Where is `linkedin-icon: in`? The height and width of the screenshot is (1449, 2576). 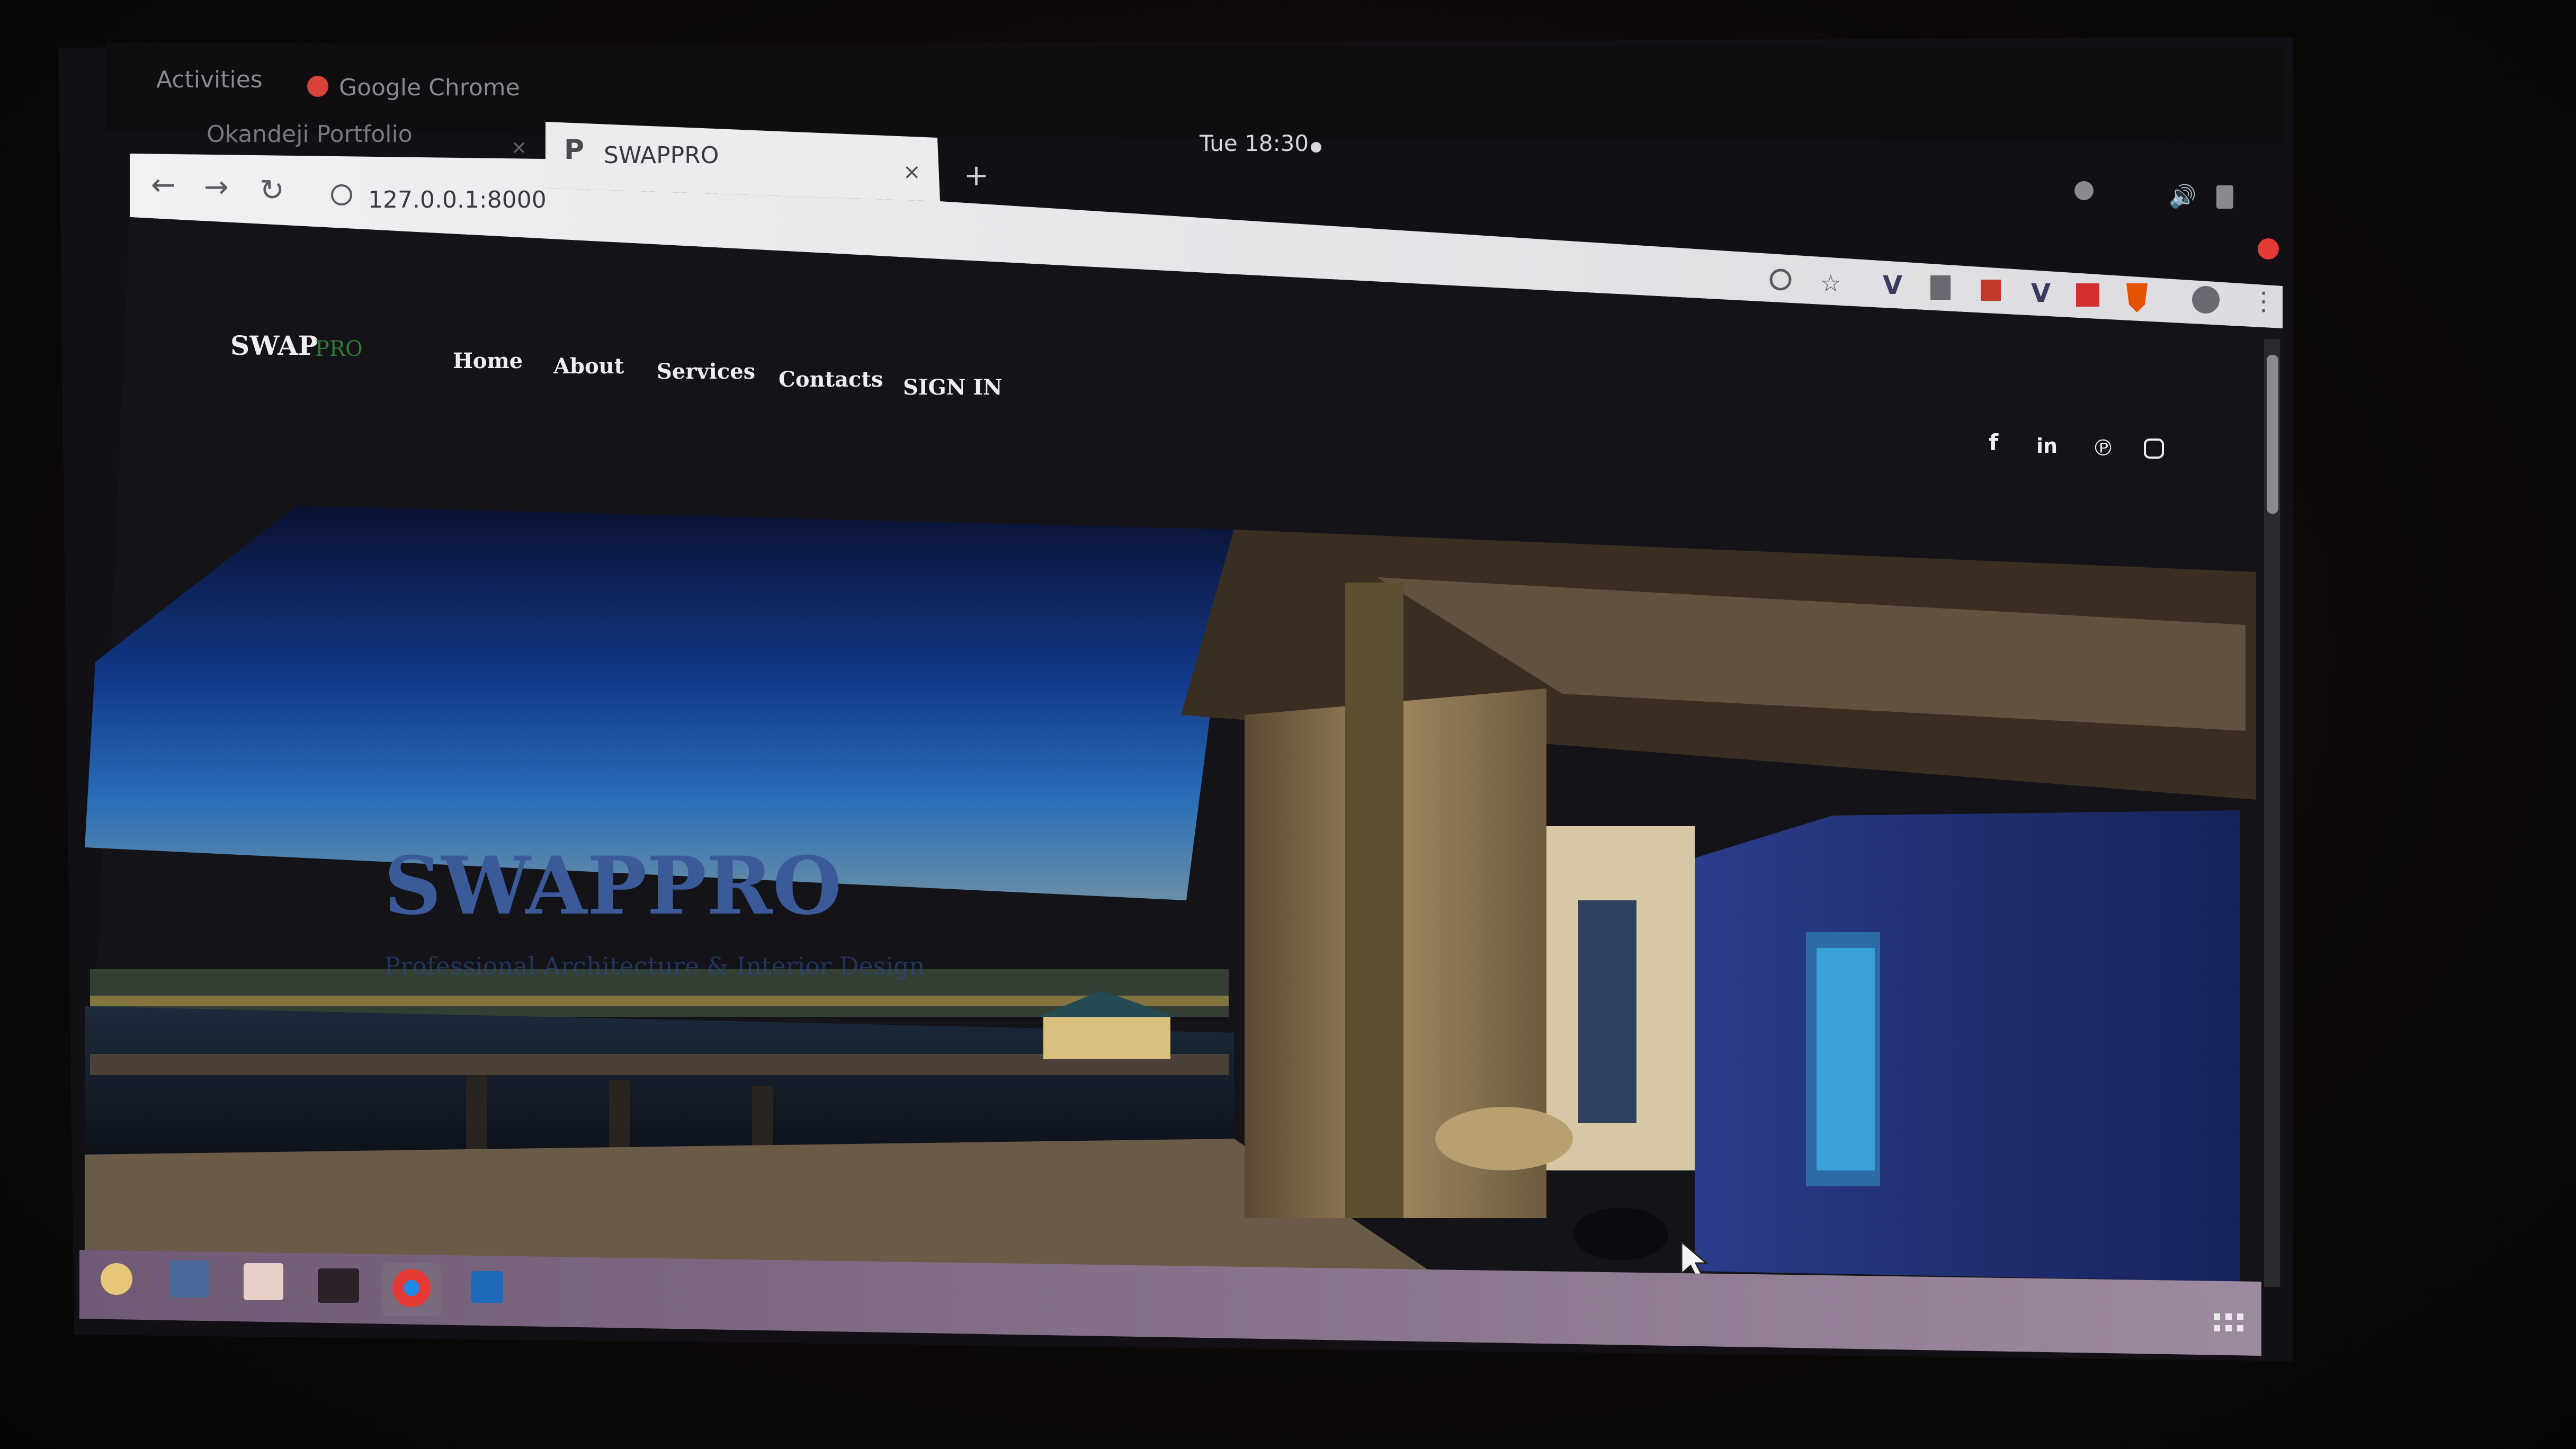
linkedin-icon: in is located at coordinates (2047, 446).